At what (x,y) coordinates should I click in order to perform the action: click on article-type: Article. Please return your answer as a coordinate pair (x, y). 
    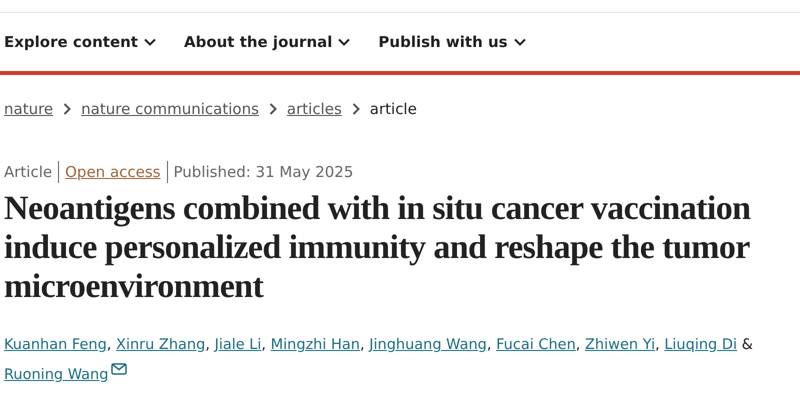
    Looking at the image, I should click on (28, 172).